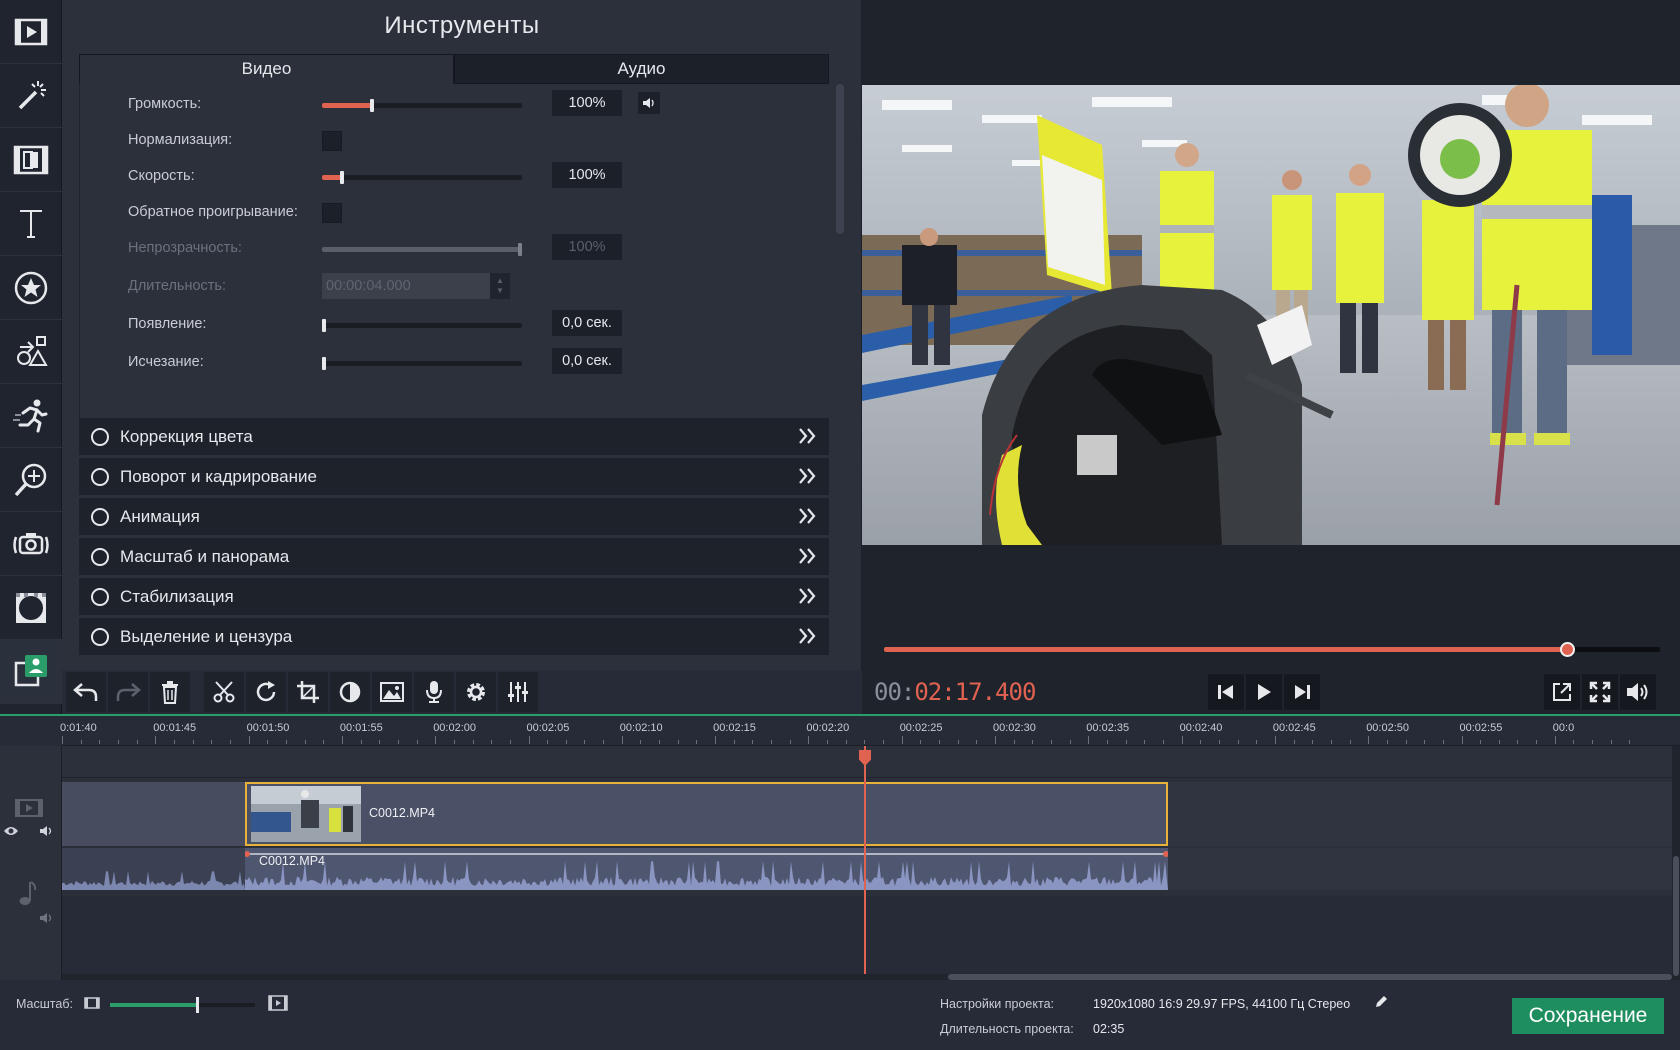  I want to click on previous-frame-button, so click(1226, 692).